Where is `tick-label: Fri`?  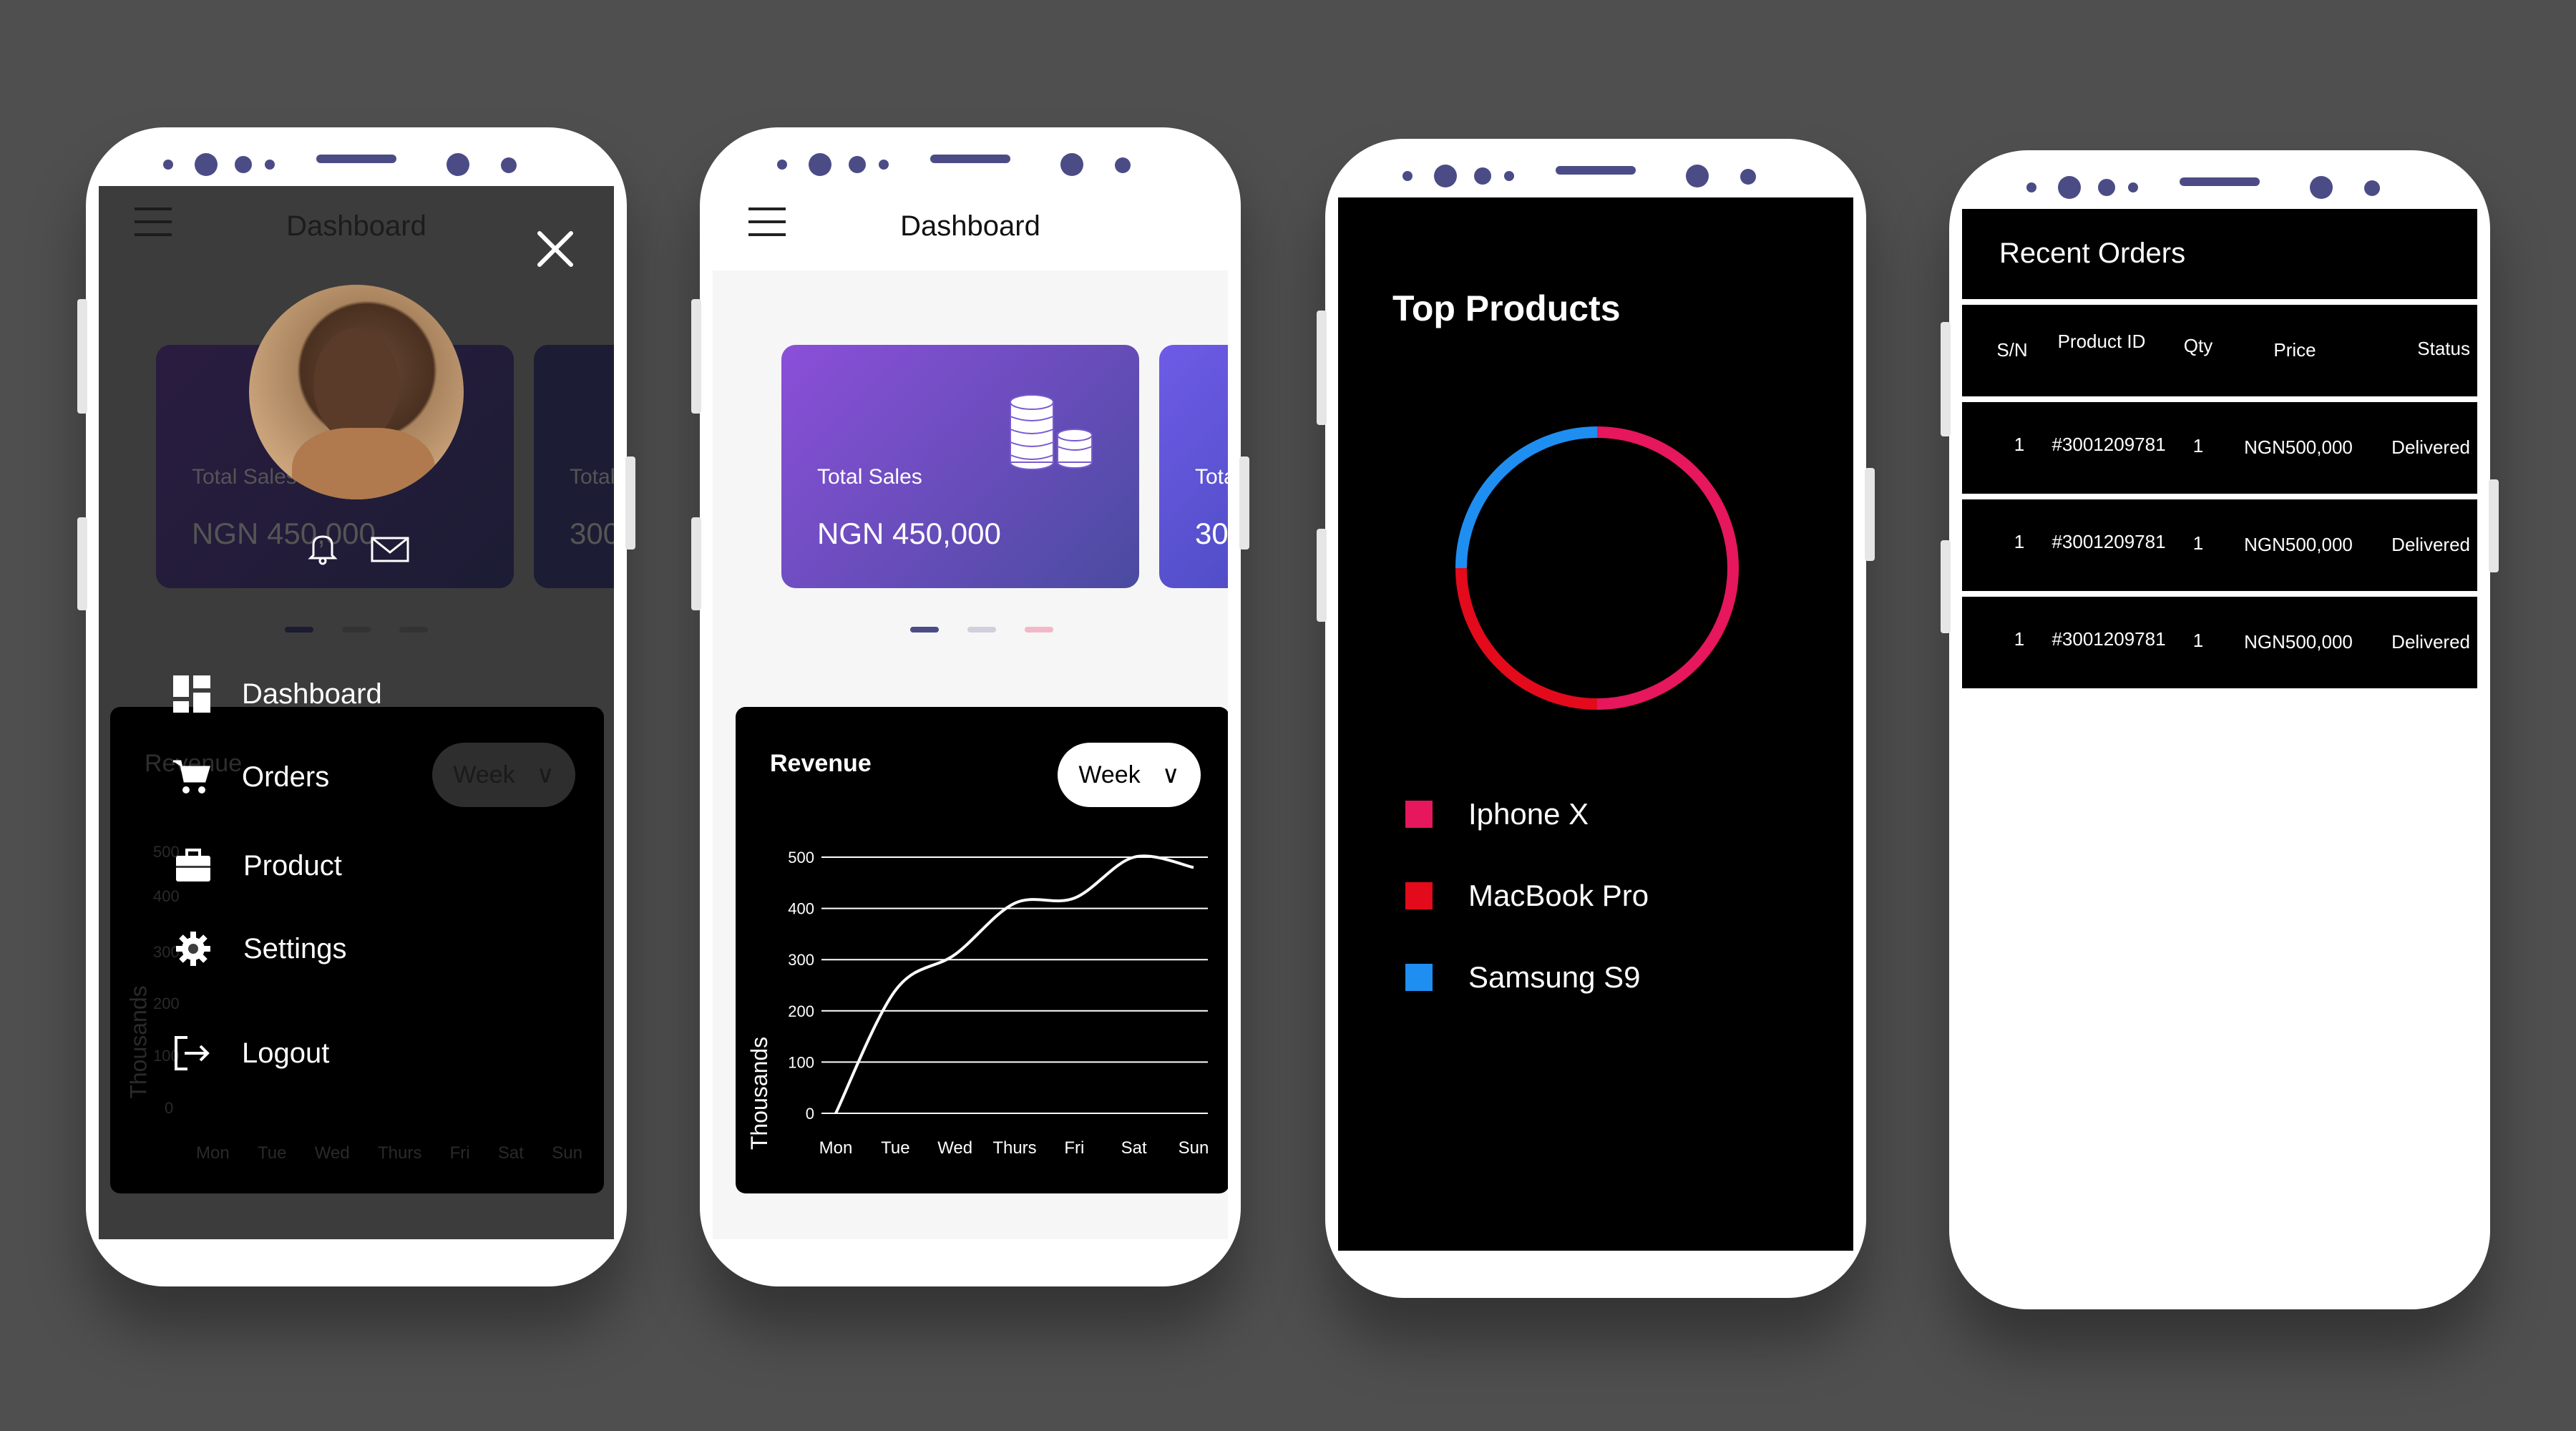 tick-label: Fri is located at coordinates (460, 1153).